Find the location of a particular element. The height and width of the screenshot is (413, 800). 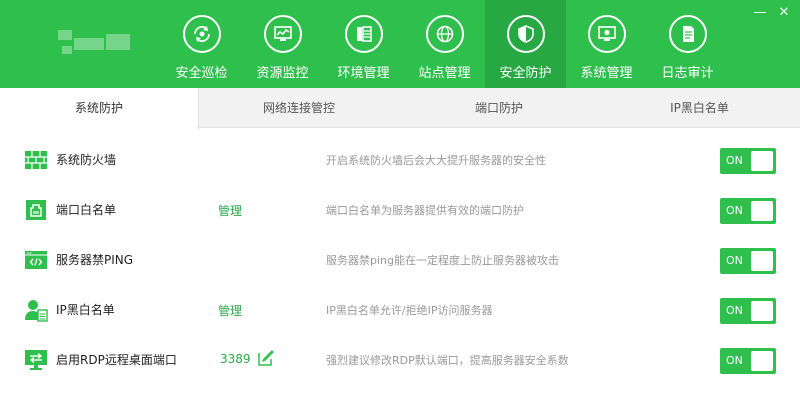

globe-icon is located at coordinates (445, 34).